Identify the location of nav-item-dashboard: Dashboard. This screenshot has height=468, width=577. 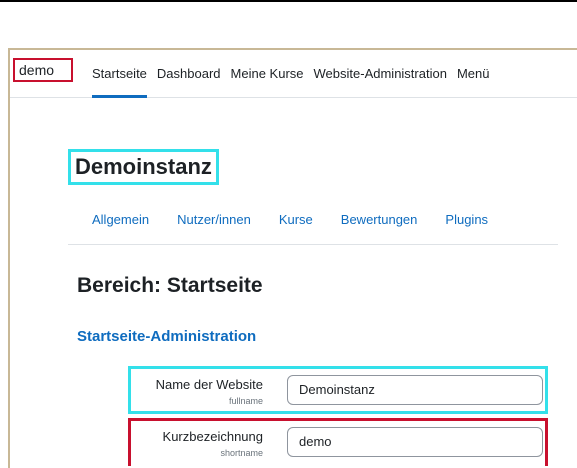
(189, 73).